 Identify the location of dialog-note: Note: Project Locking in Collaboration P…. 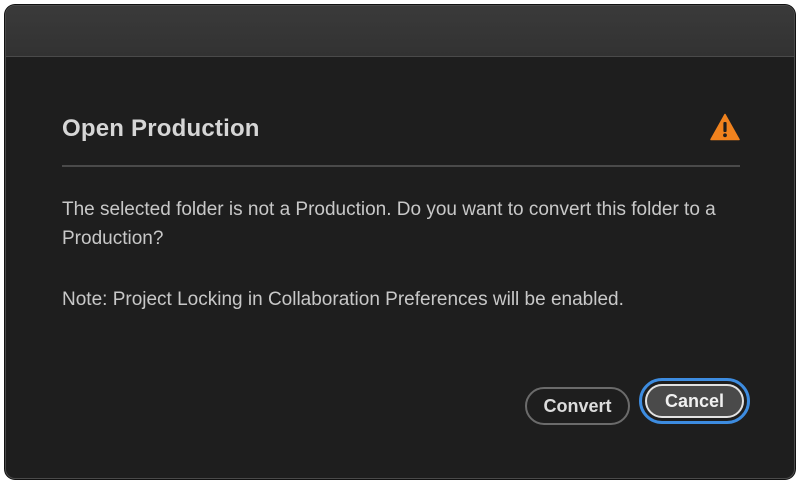
(343, 299).